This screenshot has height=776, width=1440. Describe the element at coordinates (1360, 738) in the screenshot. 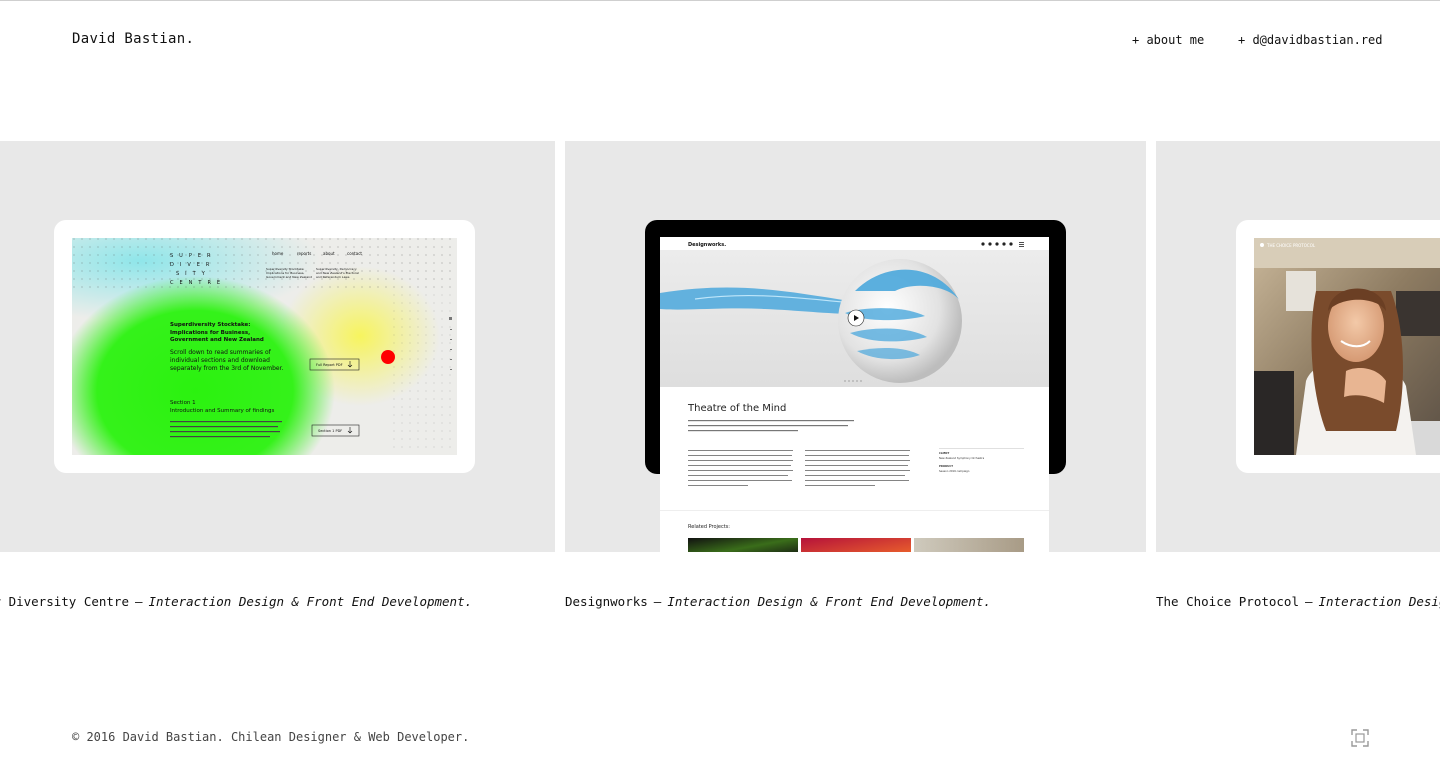

I see `fullscreen-icon` at that location.